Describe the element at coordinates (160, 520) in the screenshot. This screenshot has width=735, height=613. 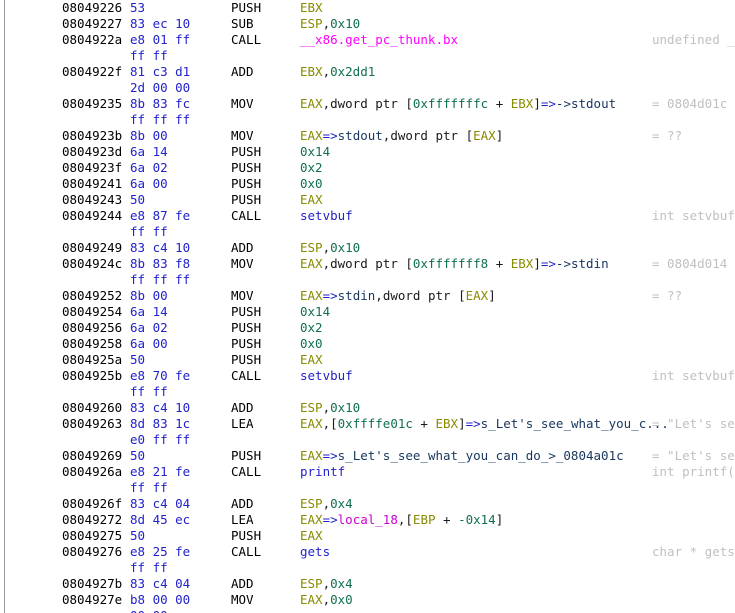
I see `instruction-bytes: 8d 45 ec` at that location.